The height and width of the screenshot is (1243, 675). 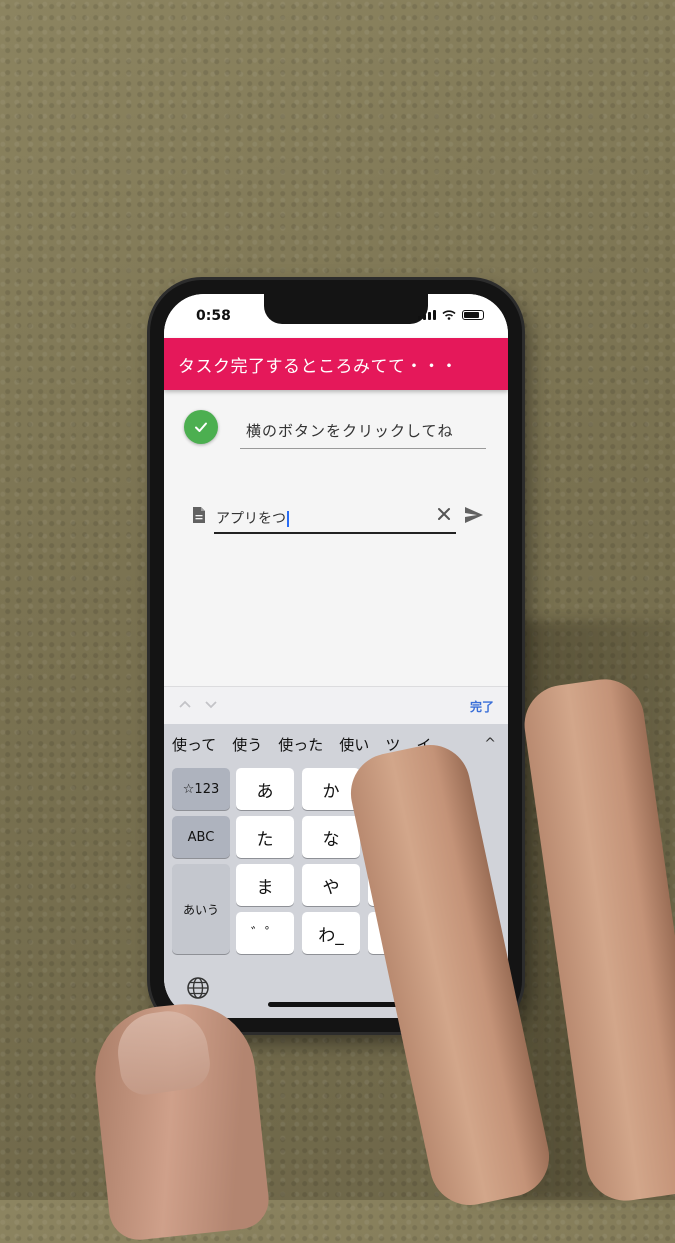 What do you see at coordinates (336, 705) in the screenshot?
I see `keyboard-toolbar: 完了` at bounding box center [336, 705].